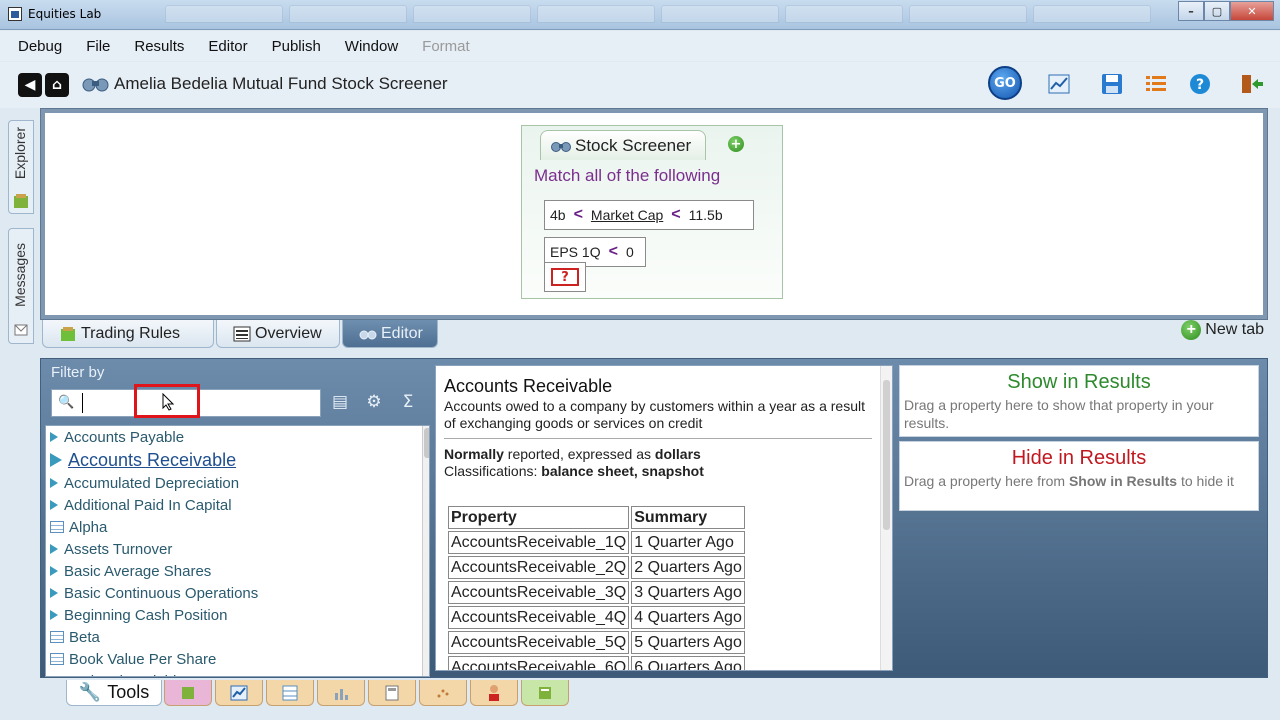 The width and height of the screenshot is (1280, 720). Describe the element at coordinates (392, 693) in the screenshot. I see `tab-calculator-icon` at that location.